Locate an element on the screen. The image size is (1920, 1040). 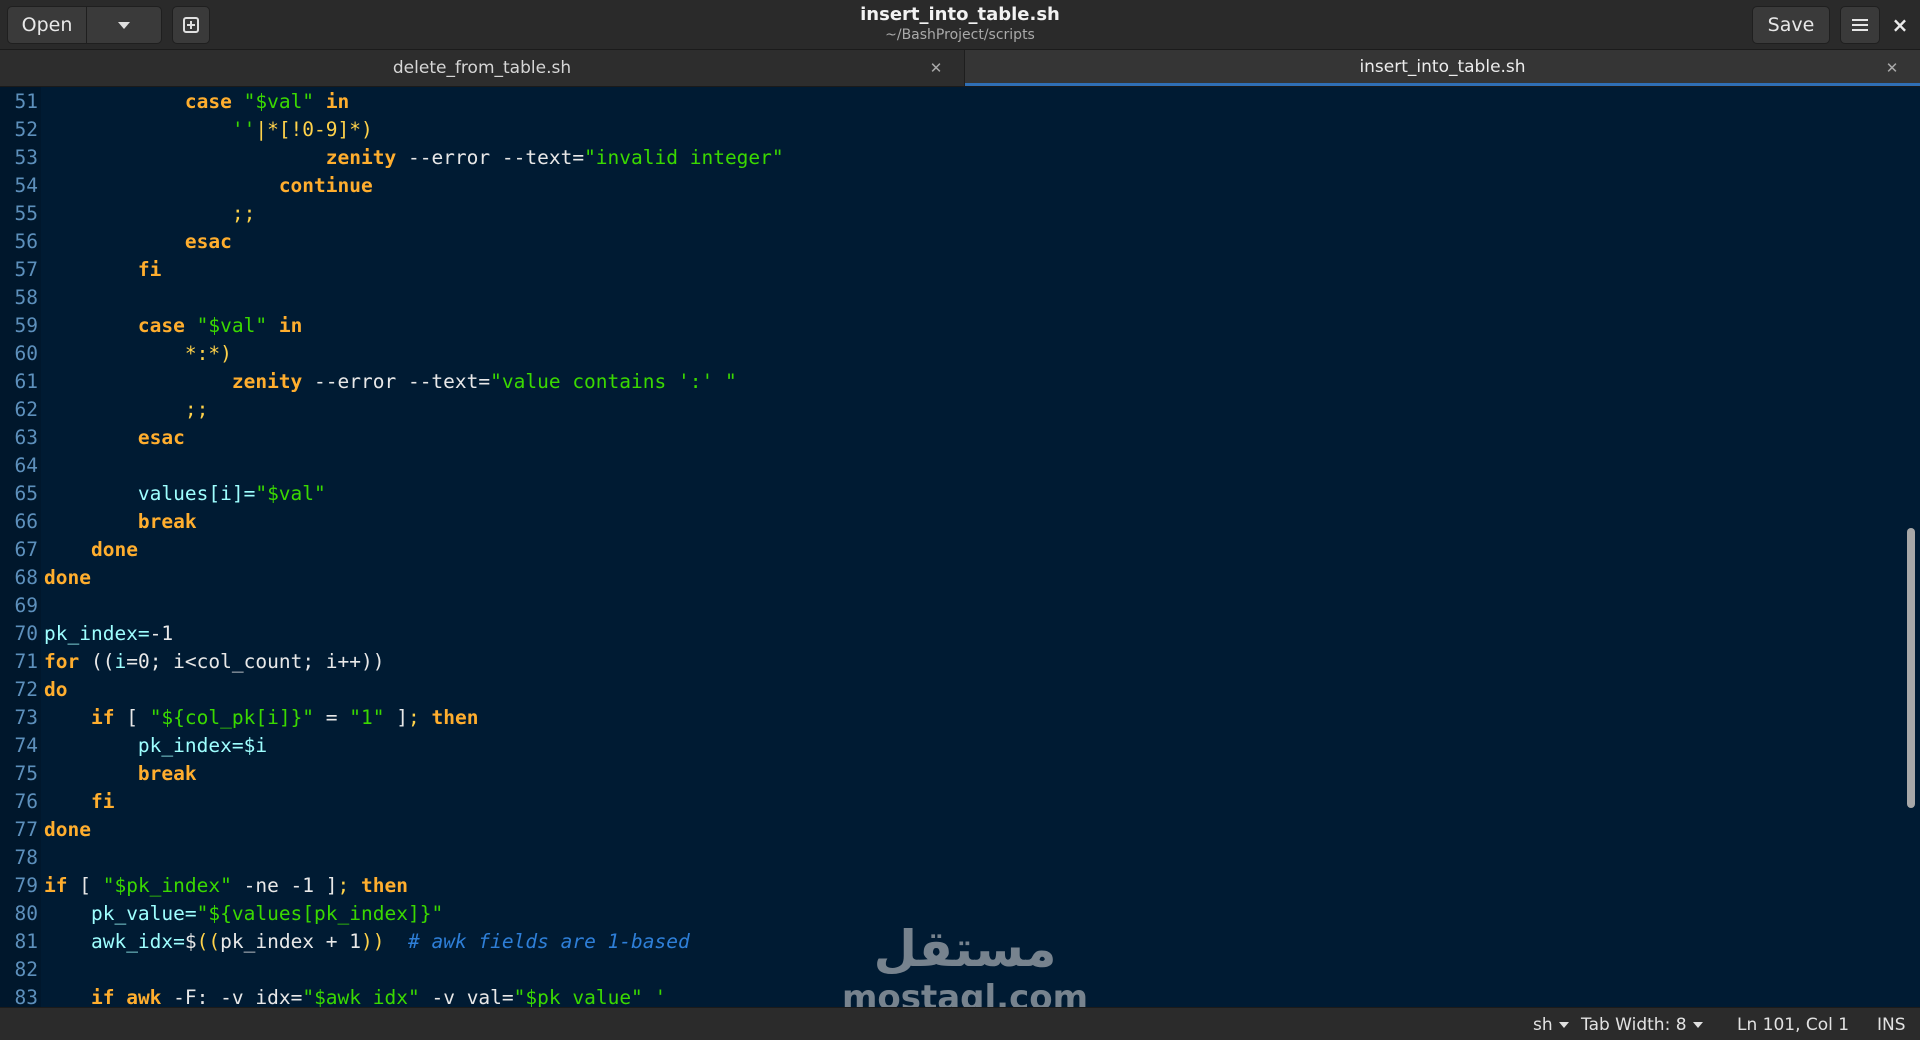
code-text: ;; is located at coordinates (149, 214).